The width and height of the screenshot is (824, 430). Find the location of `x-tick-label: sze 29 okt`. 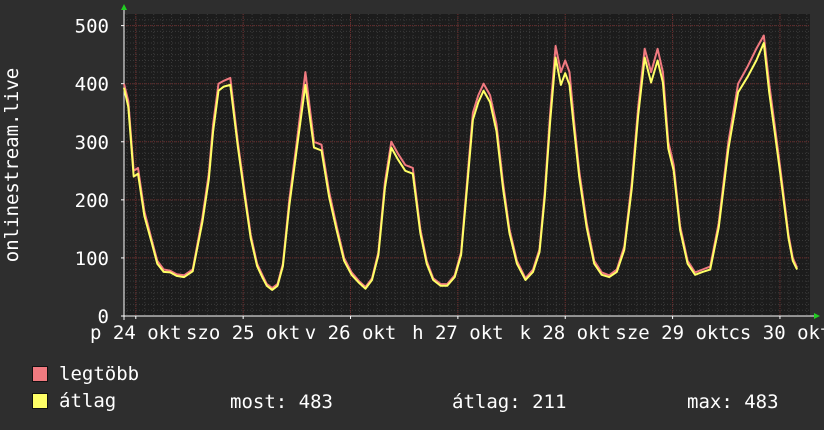

x-tick-label: sze 29 okt is located at coordinates (672, 333).